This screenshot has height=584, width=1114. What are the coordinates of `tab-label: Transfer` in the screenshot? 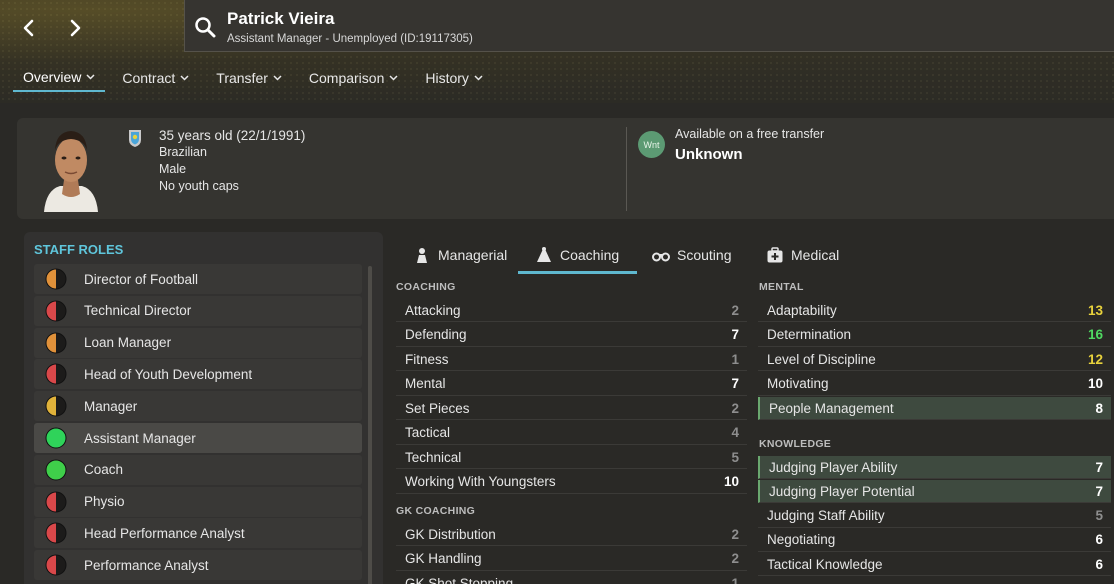 It's located at (242, 78).